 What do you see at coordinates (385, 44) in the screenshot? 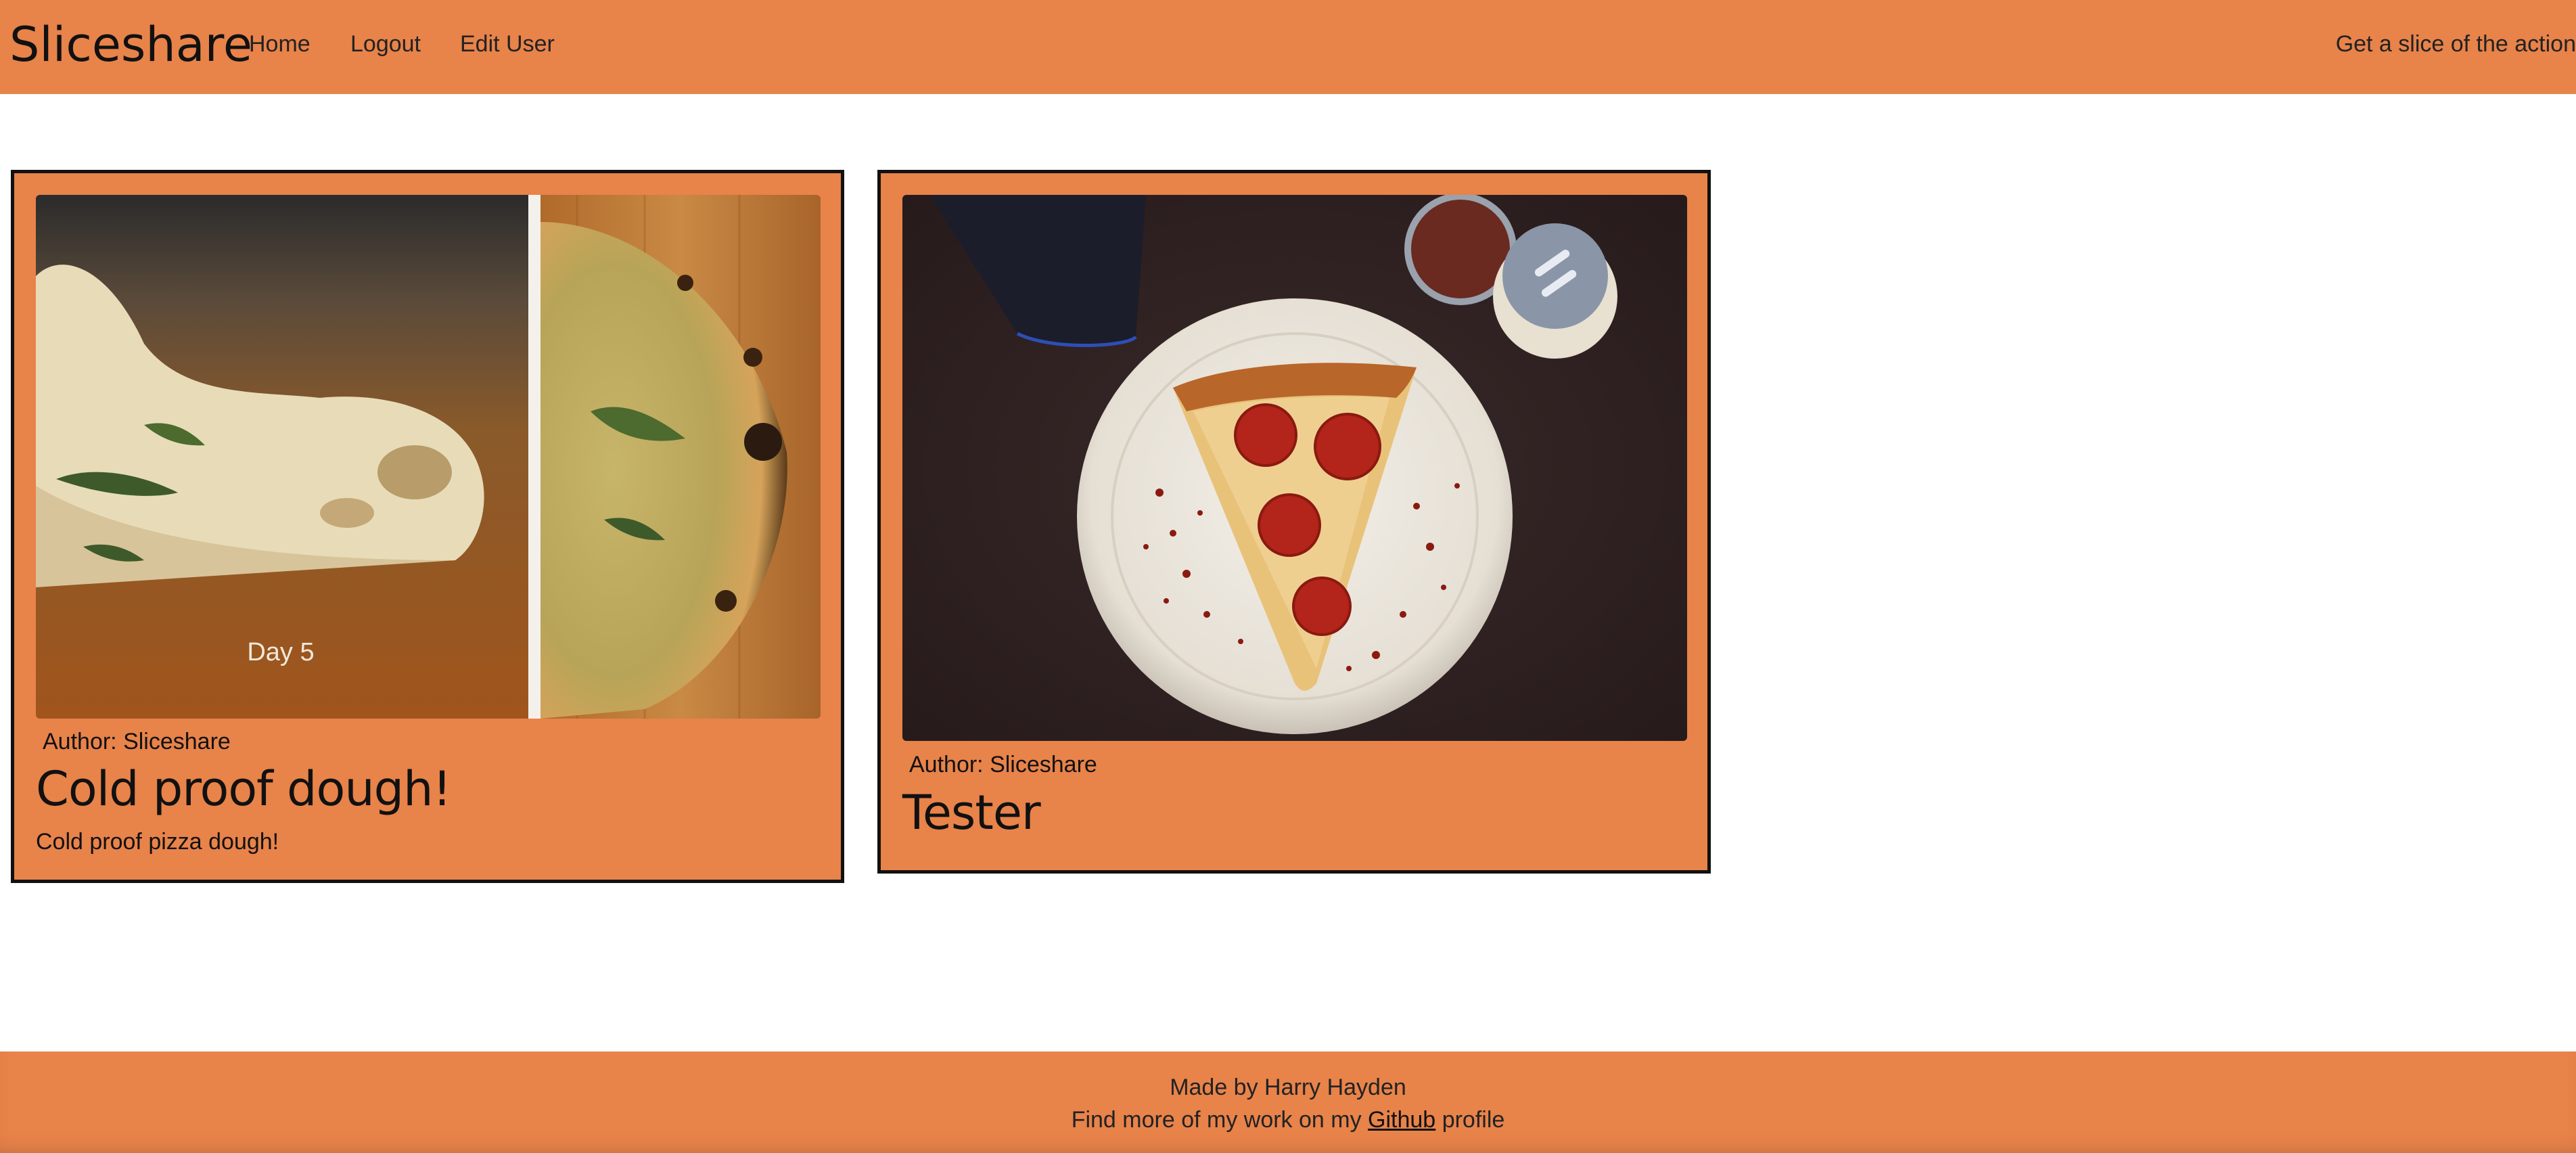
I see `nav-logout-link: Logout` at bounding box center [385, 44].